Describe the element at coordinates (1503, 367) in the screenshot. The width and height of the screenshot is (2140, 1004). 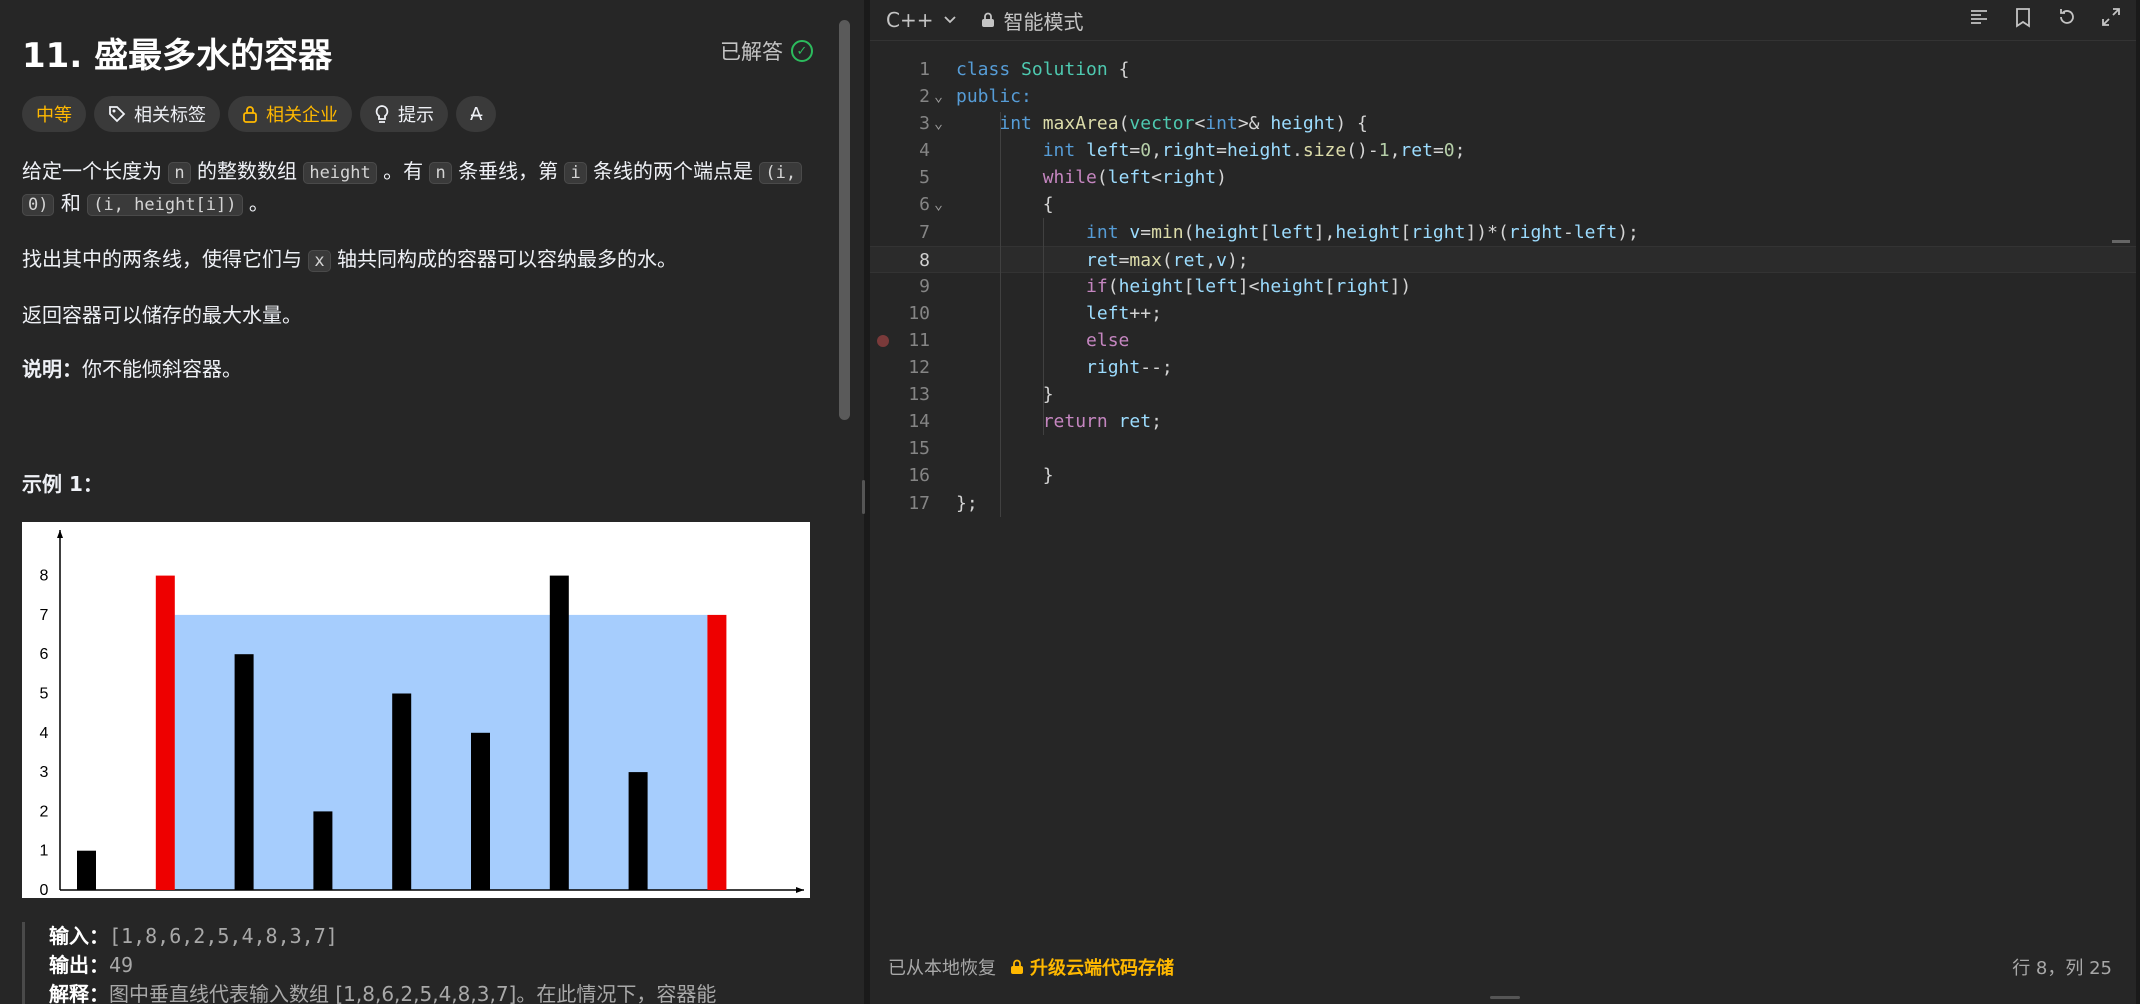
I see `code-line: 12 right--;` at that location.